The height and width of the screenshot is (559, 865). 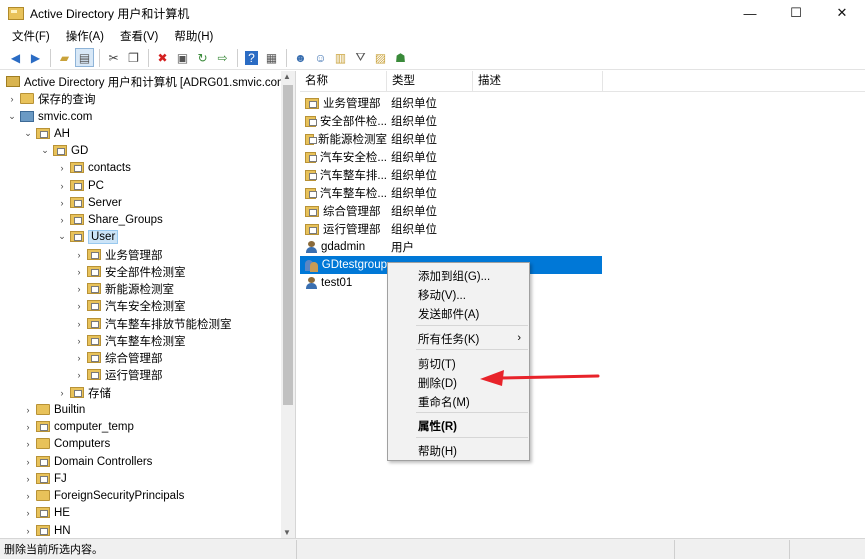 What do you see at coordinates (46, 512) in the screenshot?
I see `tree-item-he: › HE` at bounding box center [46, 512].